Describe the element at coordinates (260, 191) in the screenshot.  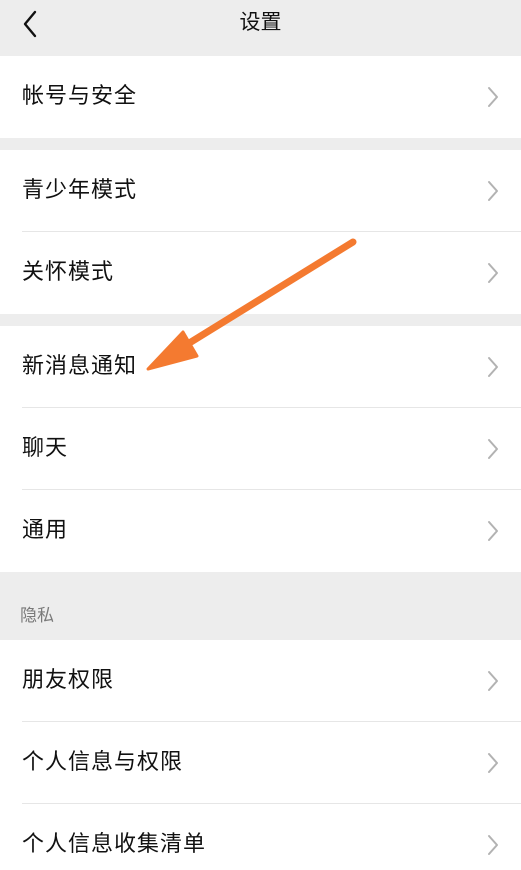
I see `settings-item-teen-mode: 青少年模式` at that location.